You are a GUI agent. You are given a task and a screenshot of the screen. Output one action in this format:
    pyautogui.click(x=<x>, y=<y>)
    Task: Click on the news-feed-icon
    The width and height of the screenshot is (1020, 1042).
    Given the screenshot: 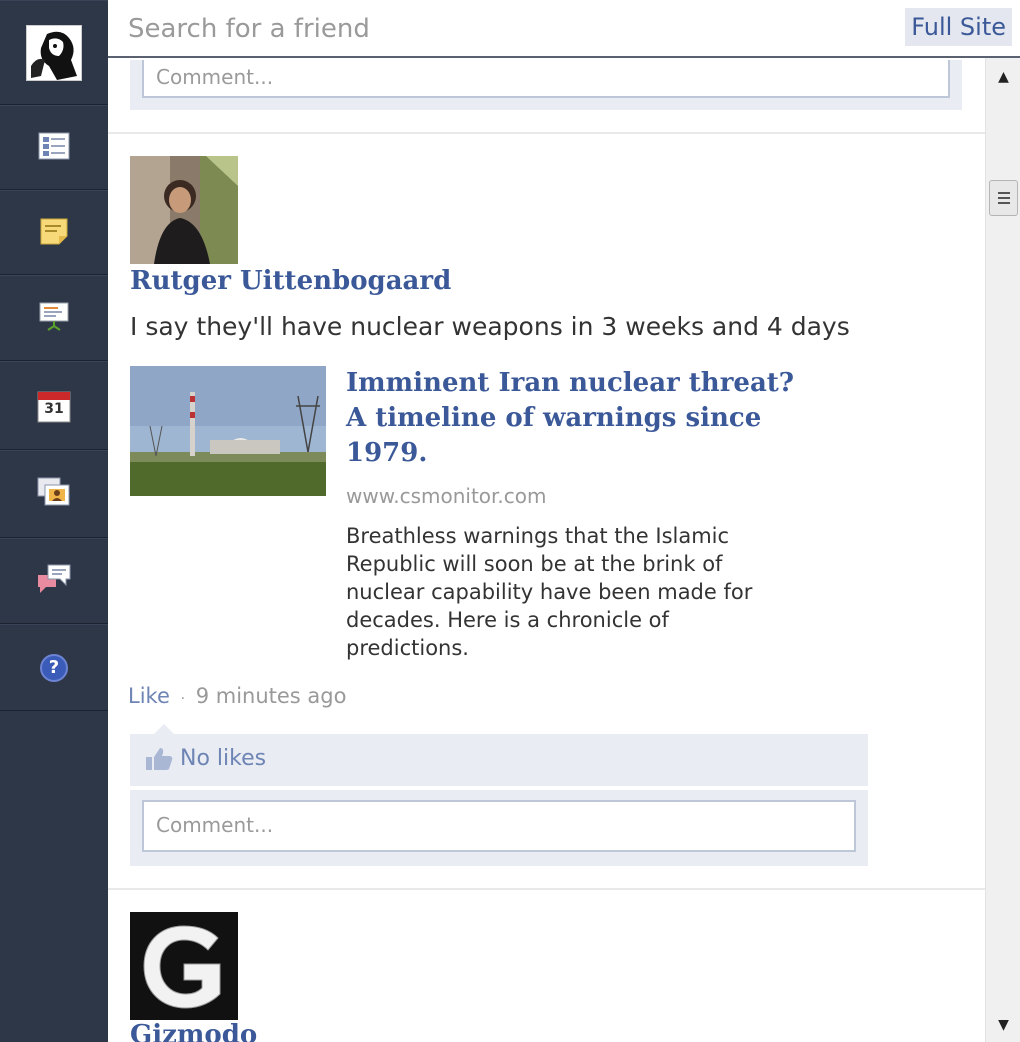 What is the action you would take?
    pyautogui.click(x=54, y=148)
    